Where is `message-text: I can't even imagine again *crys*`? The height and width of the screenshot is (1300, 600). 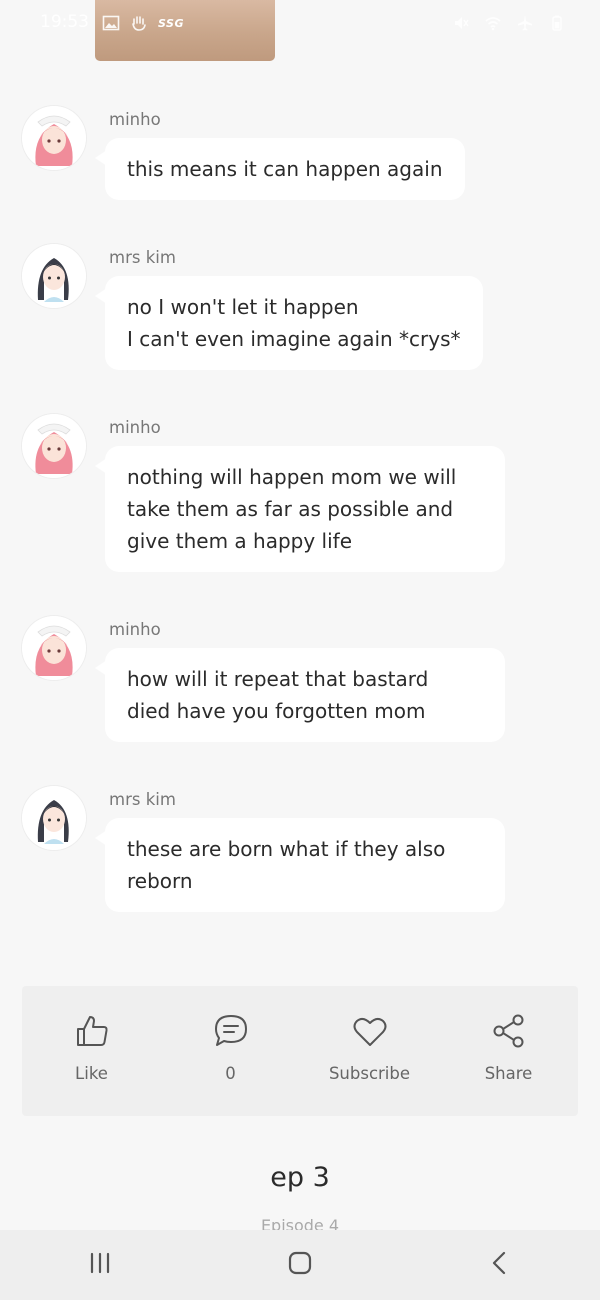 message-text: I can't even imagine again *crys* is located at coordinates (294, 339).